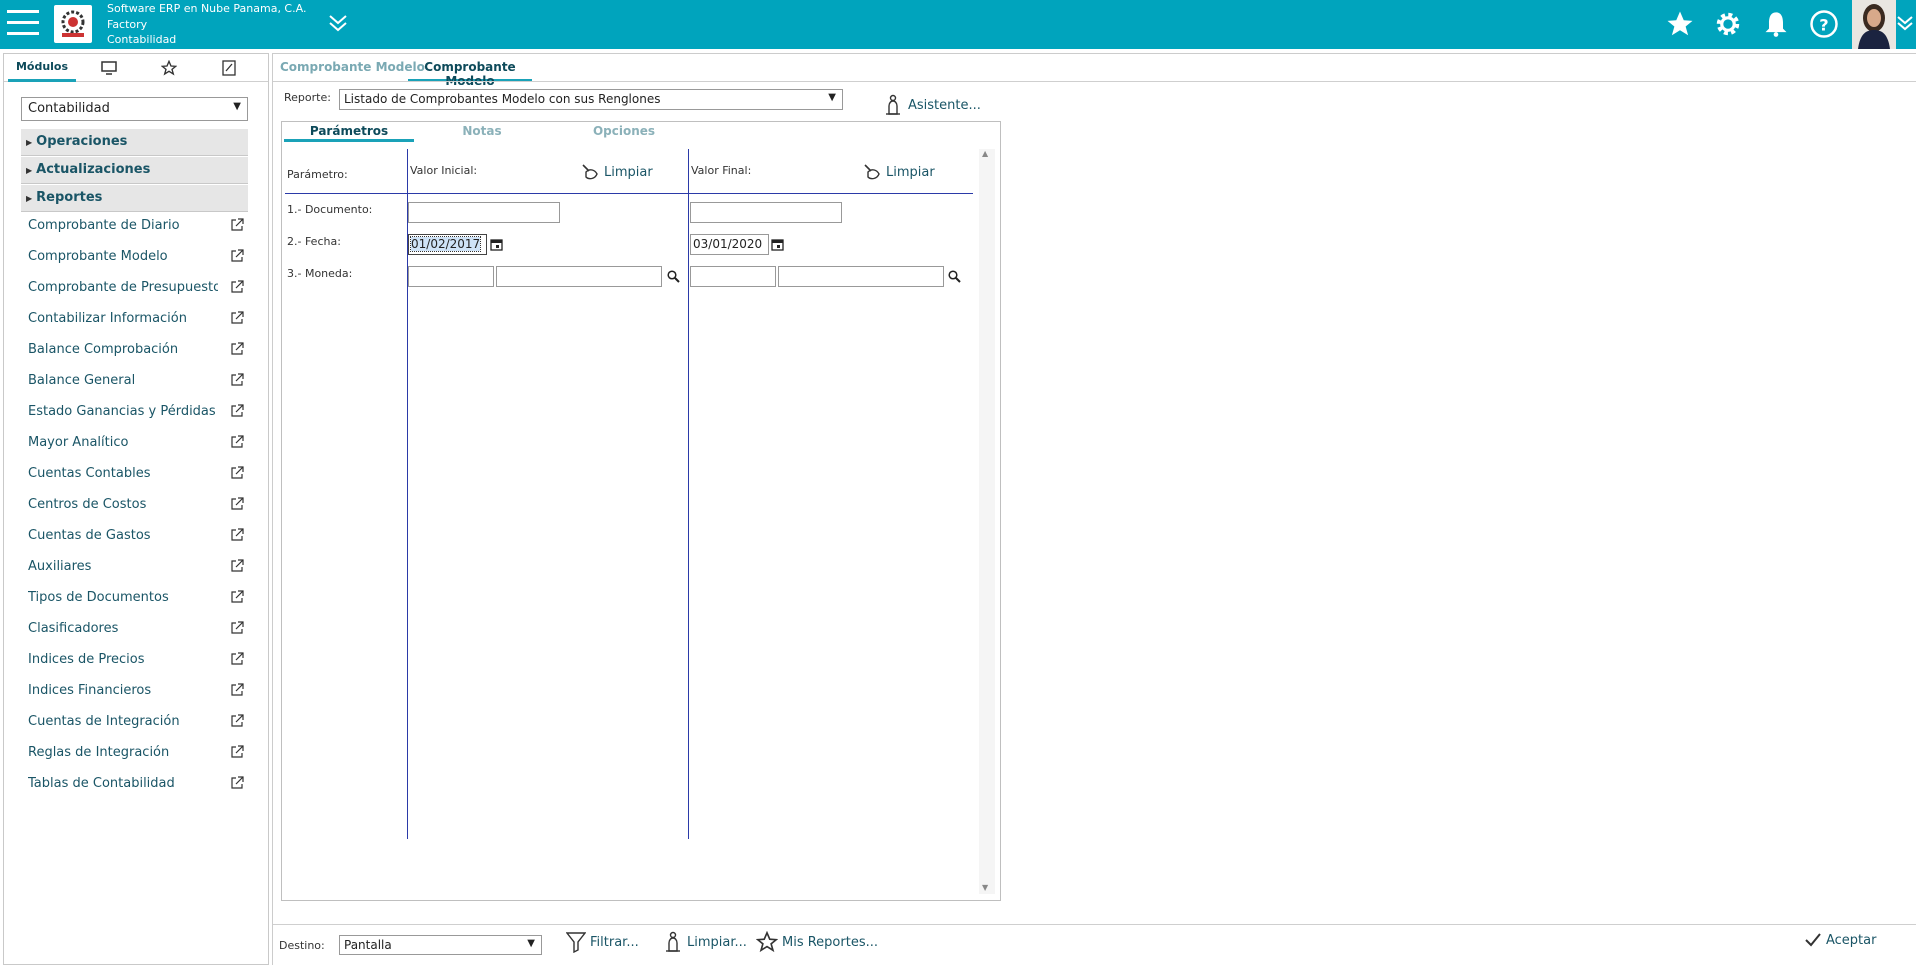  Describe the element at coordinates (42, 68) in the screenshot. I see `tab-modulos: Módulos` at that location.